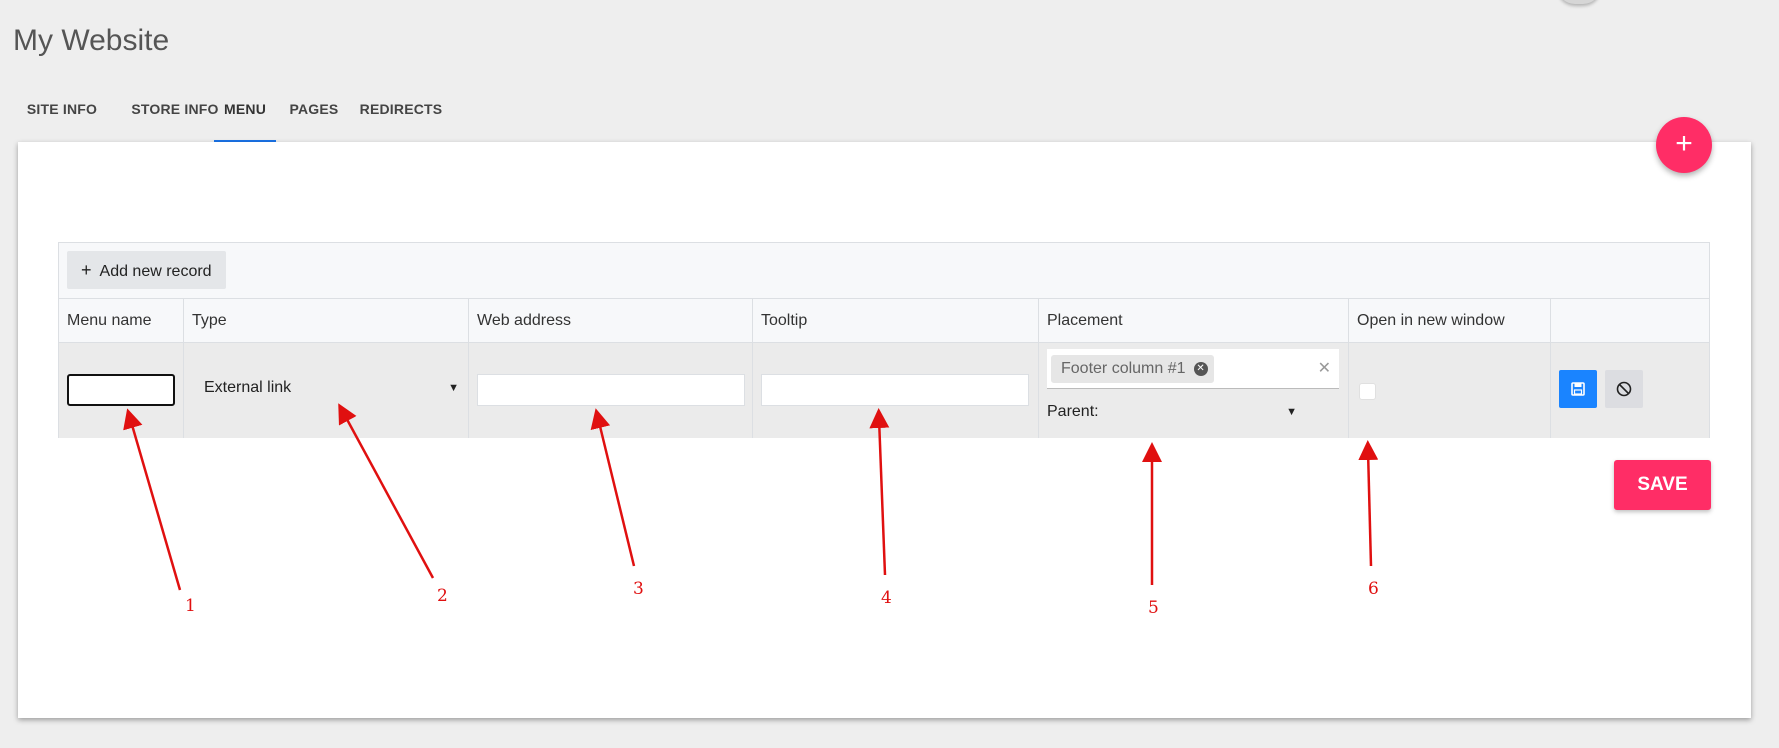 This screenshot has height=748, width=1779. What do you see at coordinates (638, 589) in the screenshot?
I see `annotation-label-3: 3` at bounding box center [638, 589].